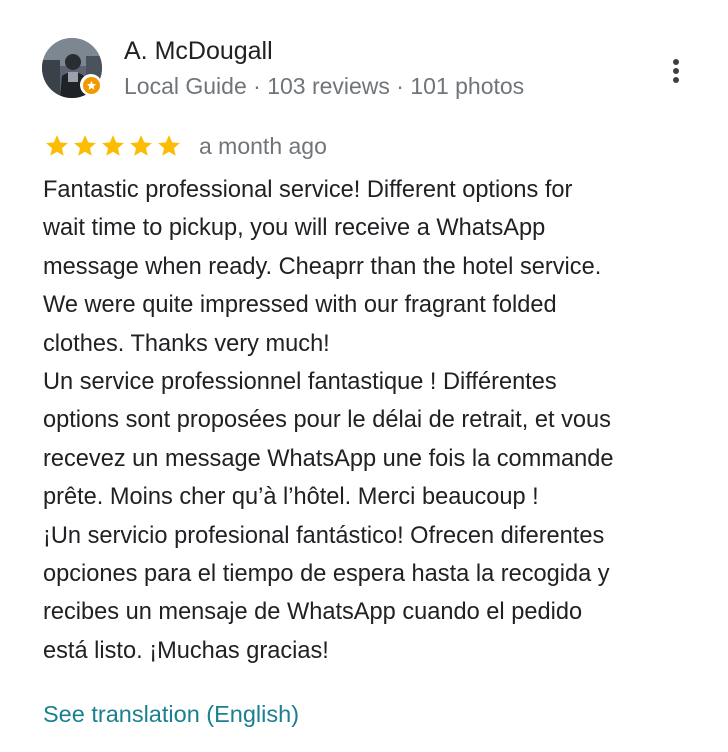 The image size is (728, 752). I want to click on review-text-line: está listo. ¡Muchas gracias!, so click(186, 650).